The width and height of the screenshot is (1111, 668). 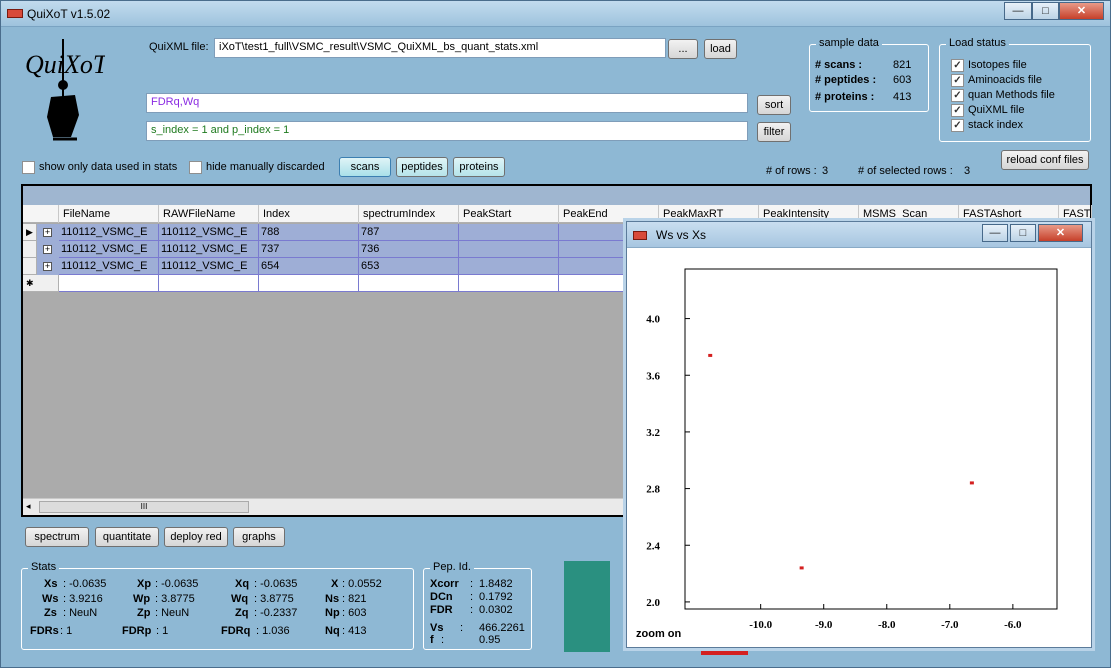 What do you see at coordinates (309, 232) in the screenshot?
I see `cell-index: 788` at bounding box center [309, 232].